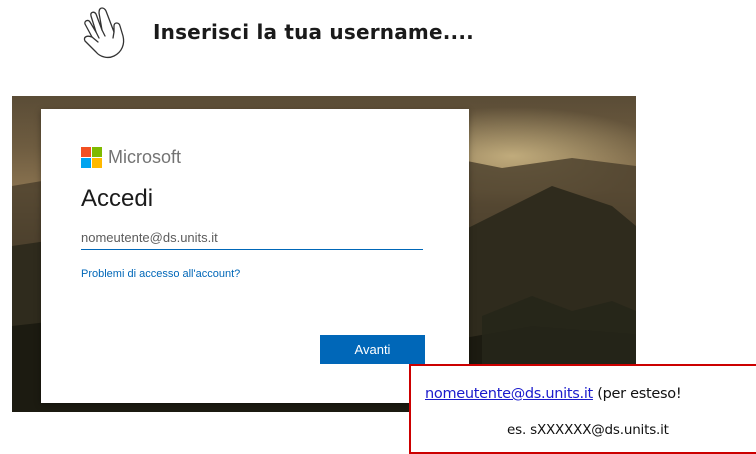 Image resolution: width=756 pixels, height=454 pixels. I want to click on note-line-1: nomeutente@ds.units.it (per esteso!, so click(553, 394).